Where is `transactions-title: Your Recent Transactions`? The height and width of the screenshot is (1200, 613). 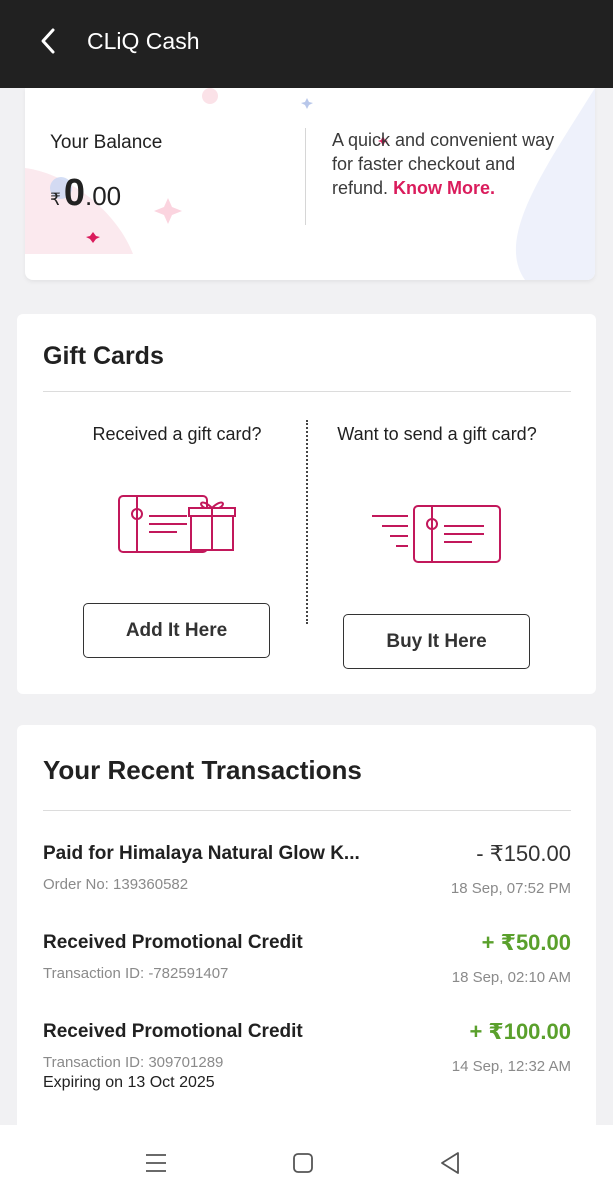 transactions-title: Your Recent Transactions is located at coordinates (202, 770).